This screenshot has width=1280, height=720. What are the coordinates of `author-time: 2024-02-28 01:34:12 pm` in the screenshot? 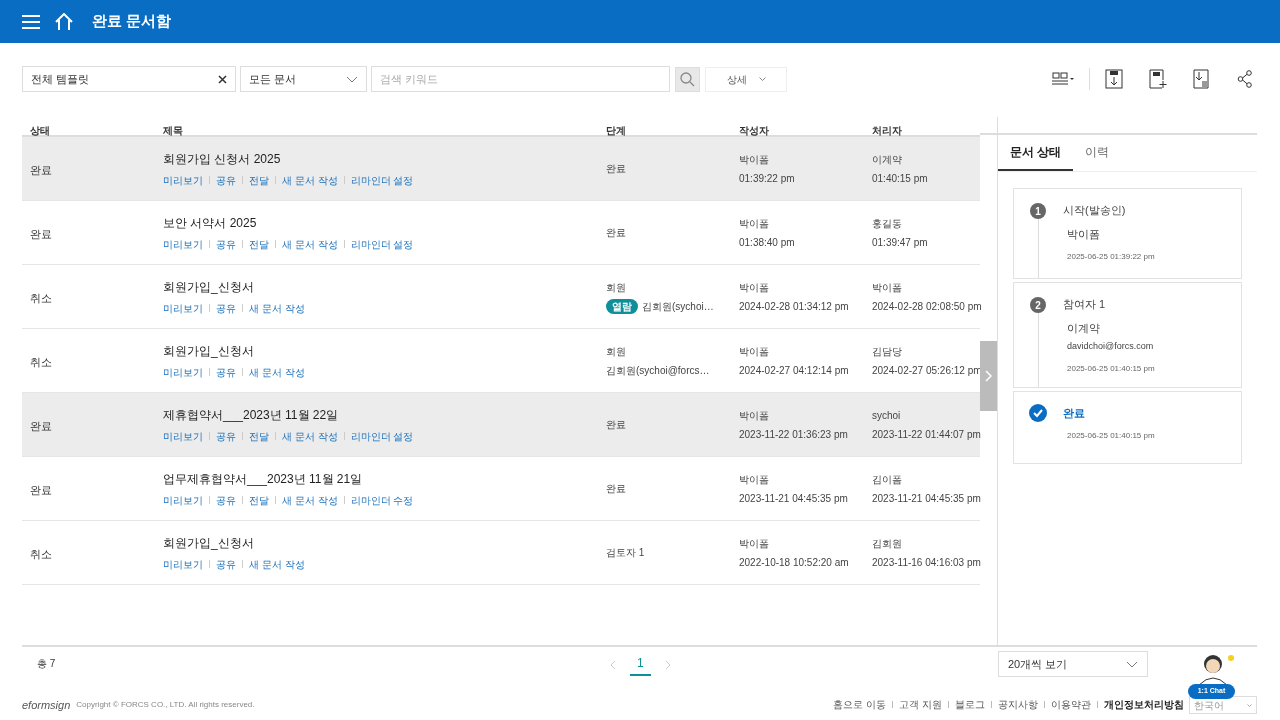 It's located at (794, 306).